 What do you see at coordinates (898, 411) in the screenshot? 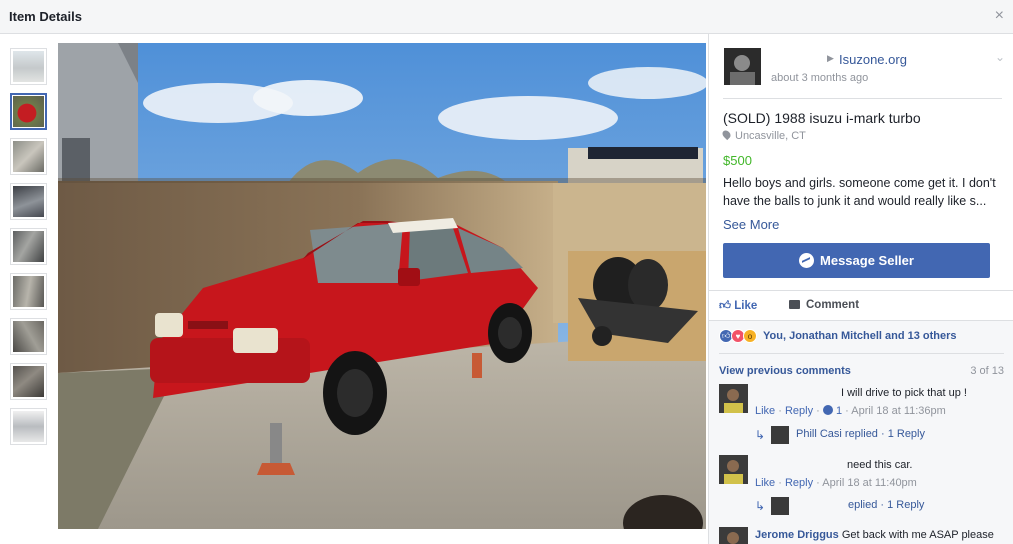
I see `comment-time: April 18 at 11:36pm` at bounding box center [898, 411].